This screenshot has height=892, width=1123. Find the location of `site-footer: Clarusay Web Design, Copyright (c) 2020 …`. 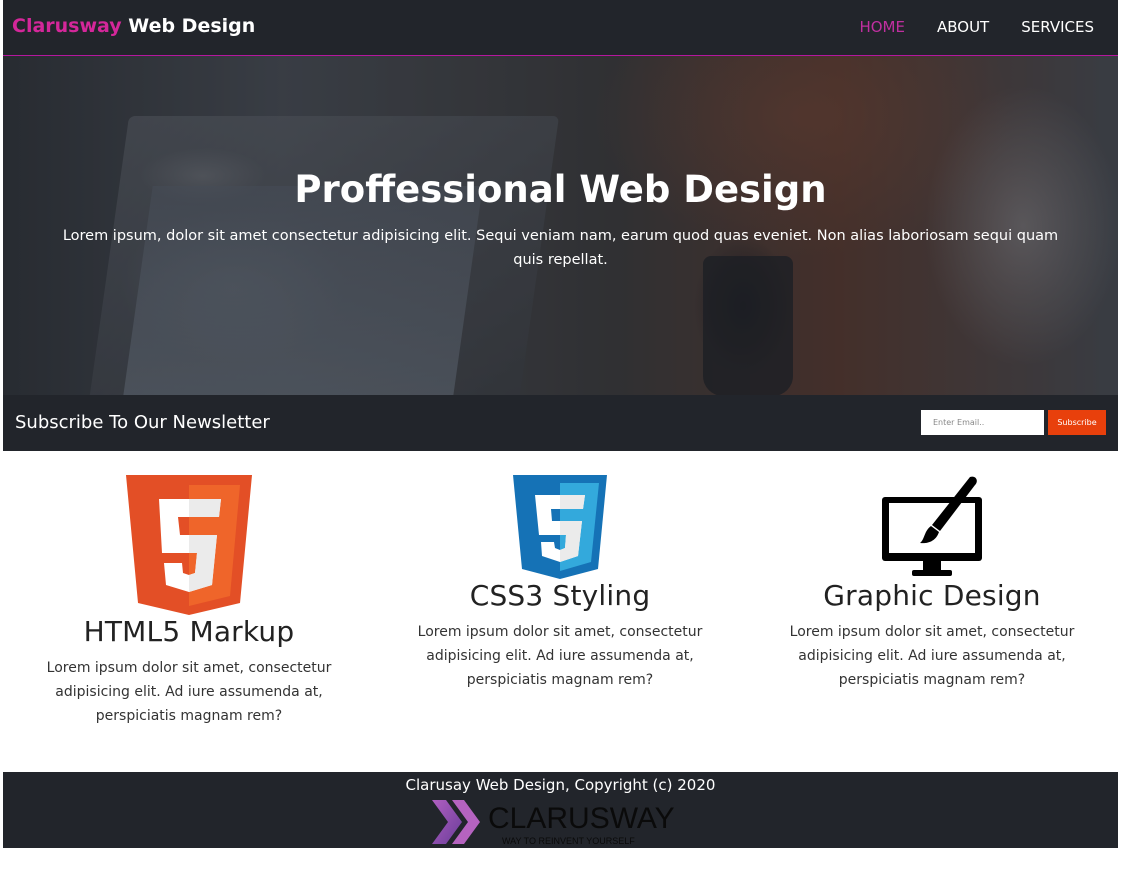

site-footer: Clarusay Web Design, Copyright (c) 2020 … is located at coordinates (560, 810).